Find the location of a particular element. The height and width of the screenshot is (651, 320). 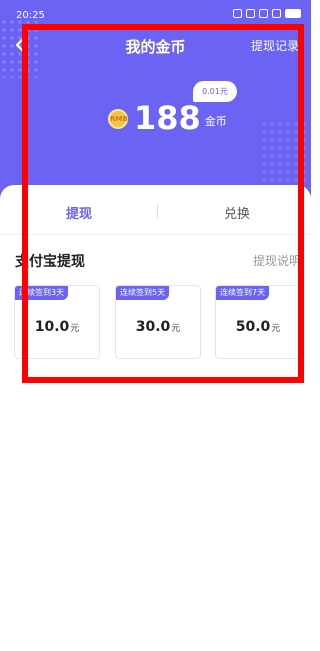

tab-divider is located at coordinates (157, 211).